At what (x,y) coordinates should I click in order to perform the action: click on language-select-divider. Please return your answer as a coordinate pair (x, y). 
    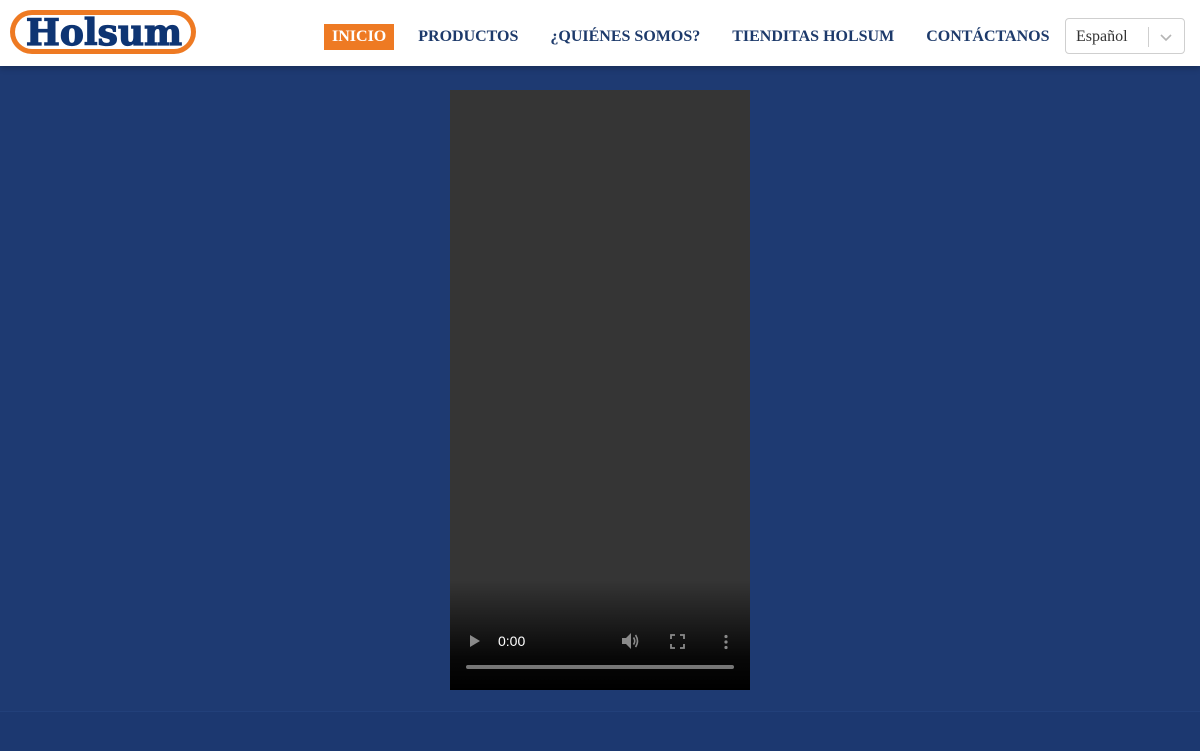
    Looking at the image, I should click on (1148, 37).